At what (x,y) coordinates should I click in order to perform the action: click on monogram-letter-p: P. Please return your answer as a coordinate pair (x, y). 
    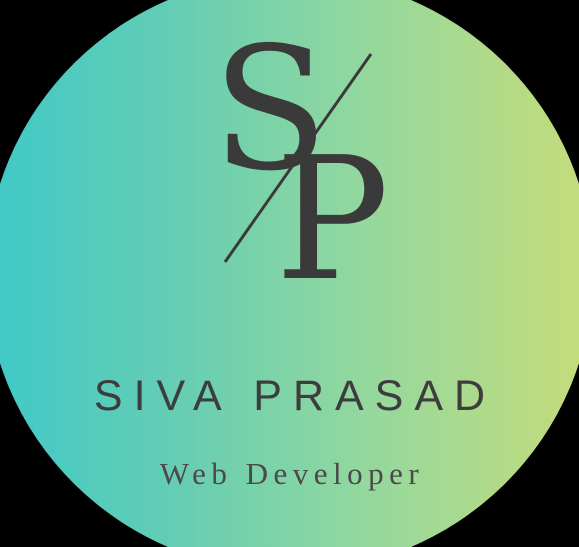
    Looking at the image, I should click on (332, 220).